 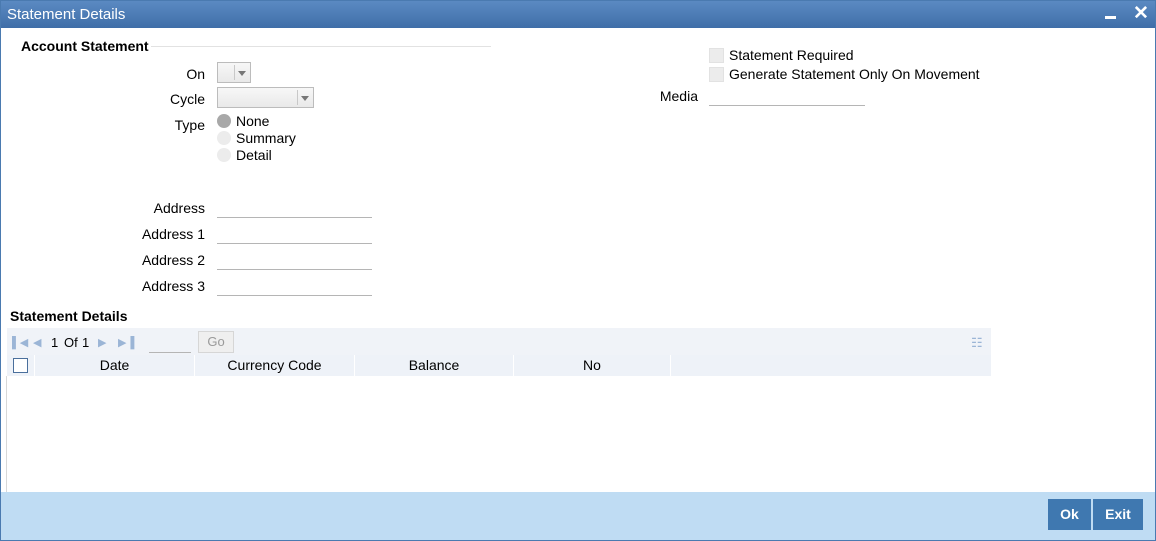 I want to click on column-header-filler, so click(x=831, y=365).